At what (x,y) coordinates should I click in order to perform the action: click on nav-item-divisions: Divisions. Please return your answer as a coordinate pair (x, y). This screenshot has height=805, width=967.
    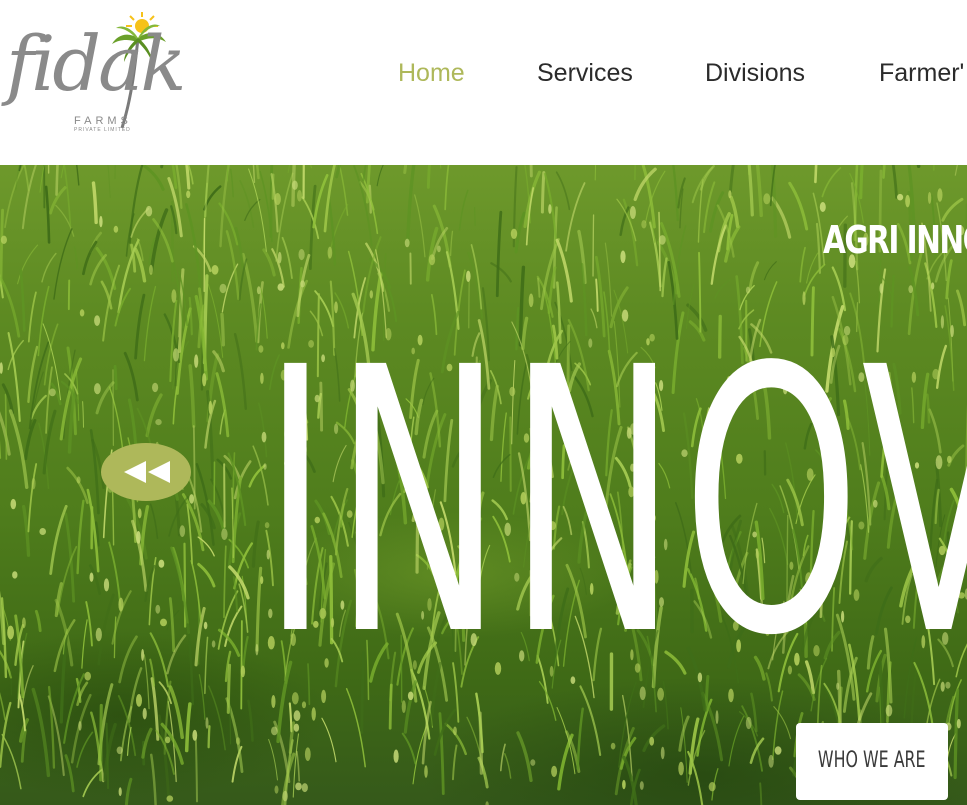
    Looking at the image, I should click on (755, 73).